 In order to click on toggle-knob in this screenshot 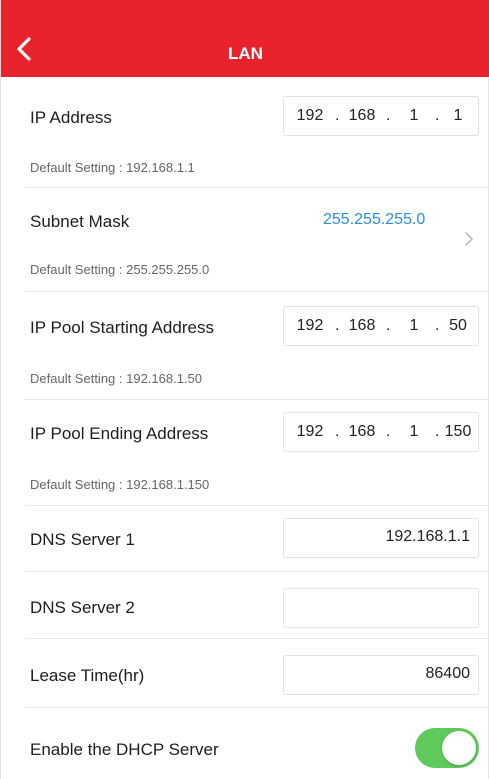, I will do `click(459, 748)`.